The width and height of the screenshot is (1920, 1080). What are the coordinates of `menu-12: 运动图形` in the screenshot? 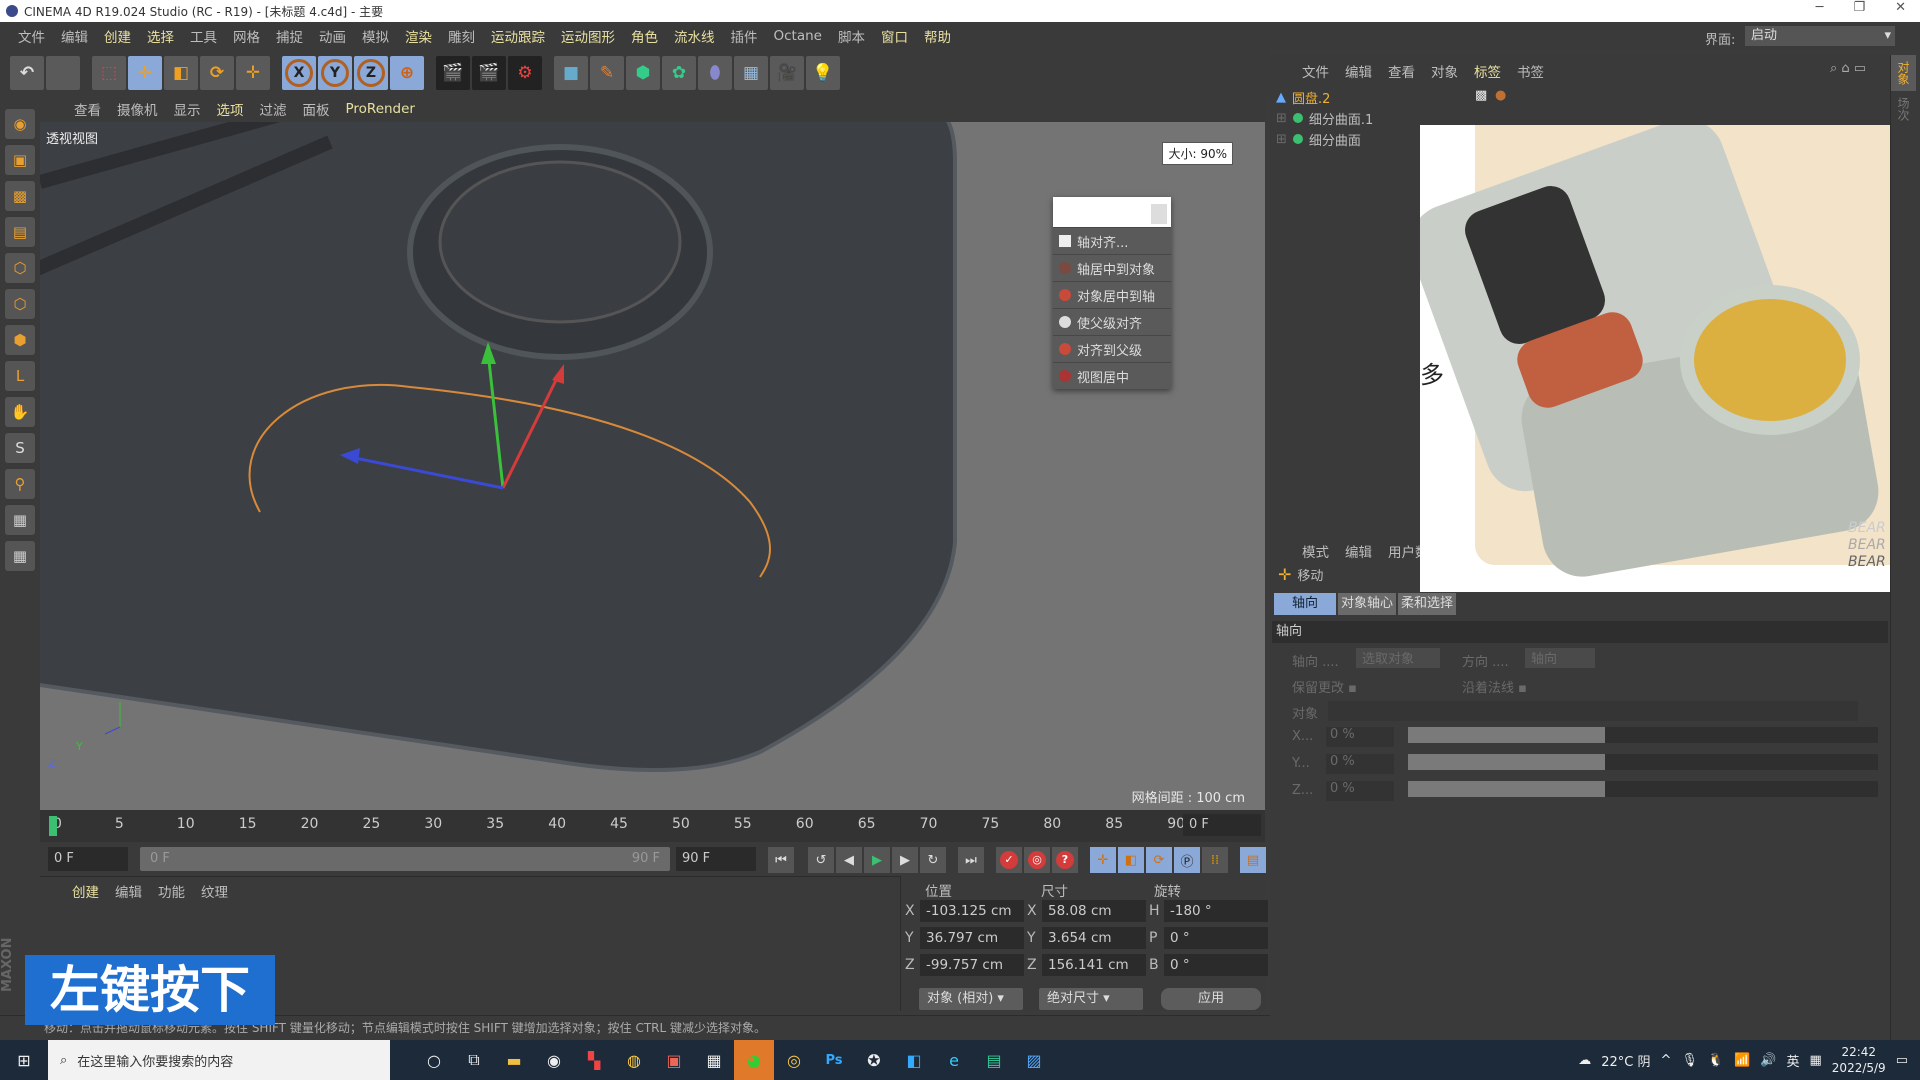 It's located at (588, 36).